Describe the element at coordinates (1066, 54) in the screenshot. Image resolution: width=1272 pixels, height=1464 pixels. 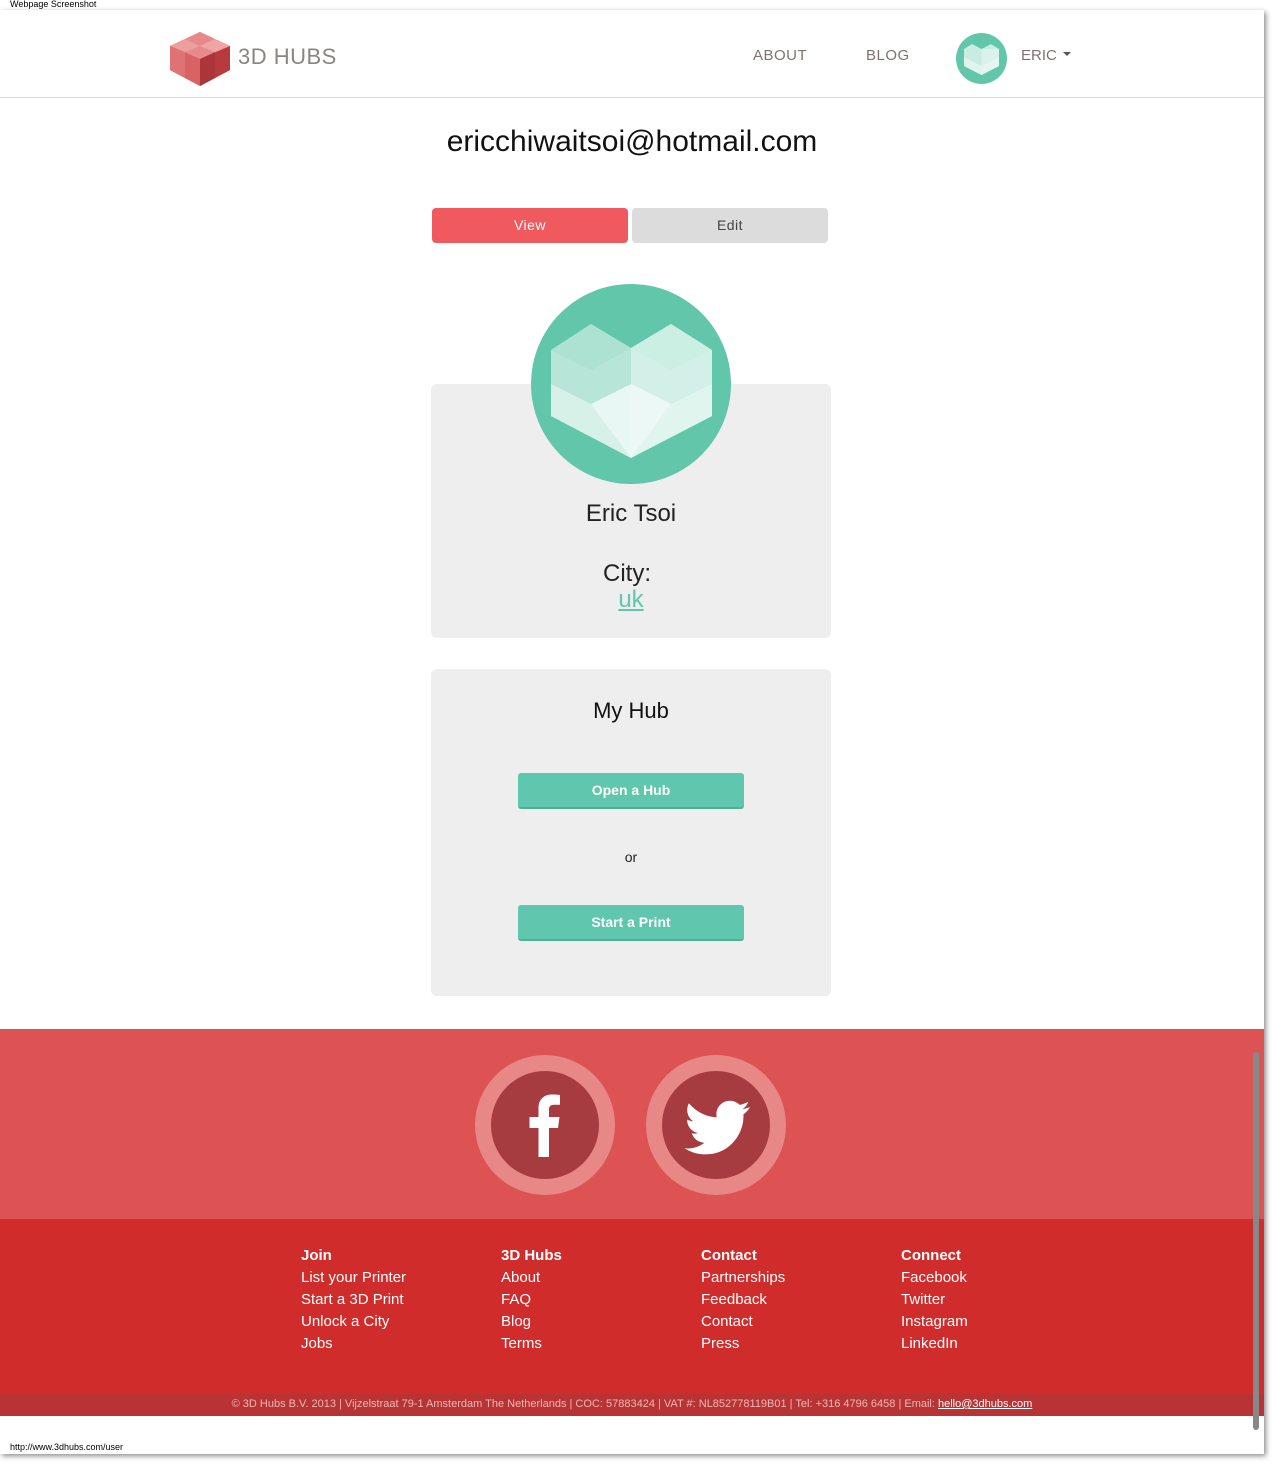
I see `caret-down-icon` at that location.